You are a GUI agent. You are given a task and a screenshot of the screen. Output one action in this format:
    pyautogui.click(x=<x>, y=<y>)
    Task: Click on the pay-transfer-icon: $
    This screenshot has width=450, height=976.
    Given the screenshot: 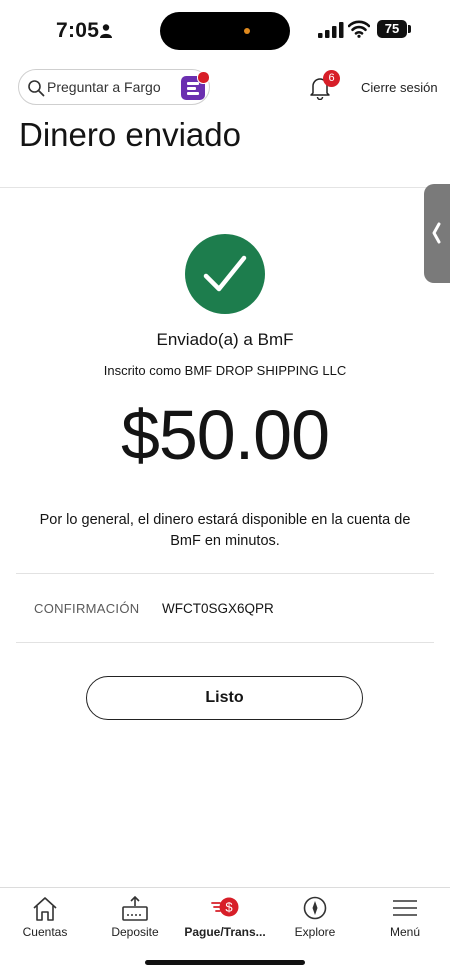 What is the action you would take?
    pyautogui.click(x=225, y=907)
    